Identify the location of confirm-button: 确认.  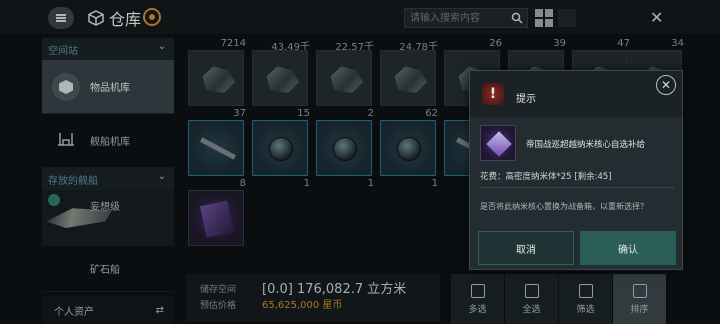
(628, 248).